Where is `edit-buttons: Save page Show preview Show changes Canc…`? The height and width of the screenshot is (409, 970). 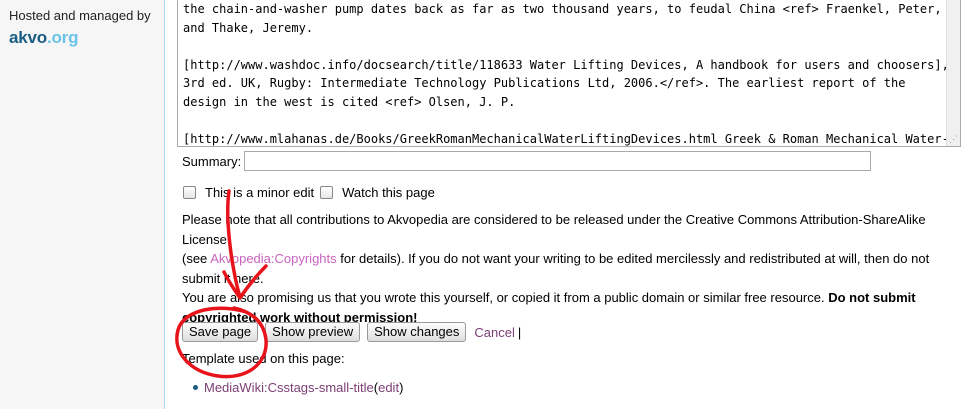 edit-buttons: Save page Show preview Show changes Canc… is located at coordinates (351, 332).